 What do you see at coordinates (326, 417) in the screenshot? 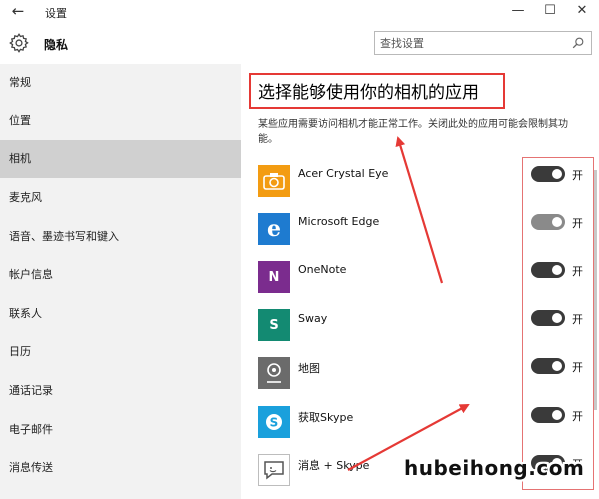
I see `app-name-get-skype: 获取Skype` at bounding box center [326, 417].